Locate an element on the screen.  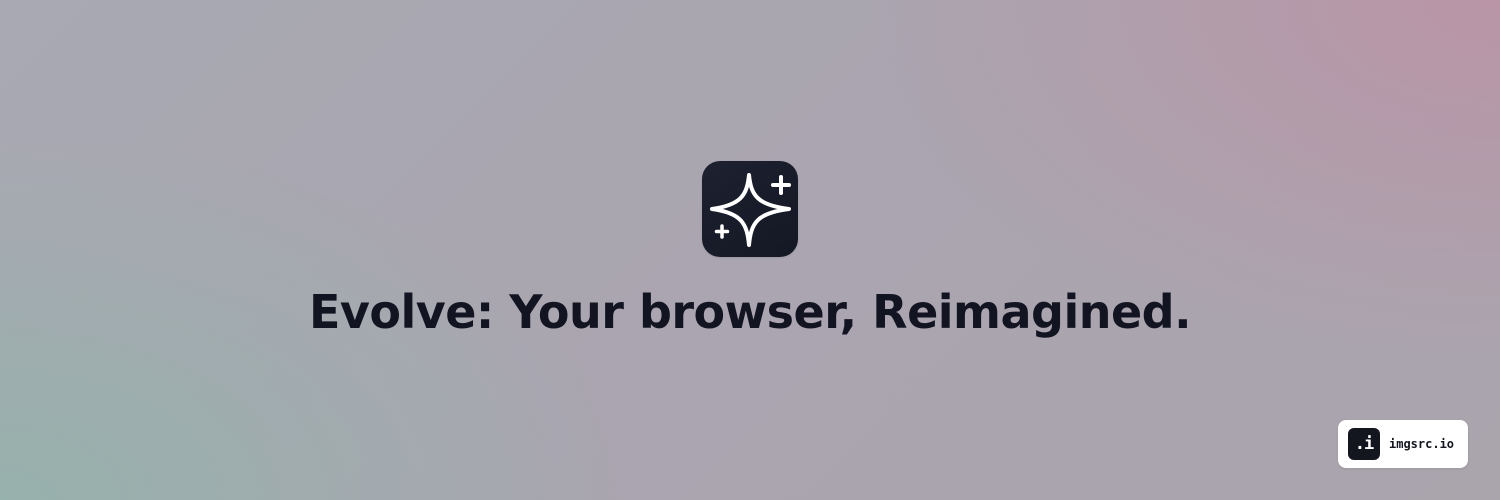
imgsrc-logo: .i is located at coordinates (1364, 444).